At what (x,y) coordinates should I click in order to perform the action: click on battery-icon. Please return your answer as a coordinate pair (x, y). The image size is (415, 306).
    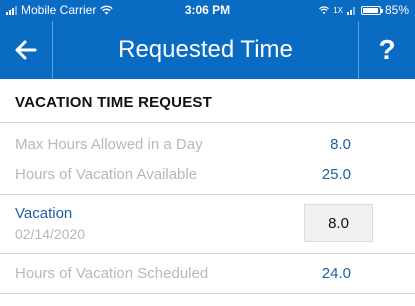
    Looking at the image, I should click on (371, 10).